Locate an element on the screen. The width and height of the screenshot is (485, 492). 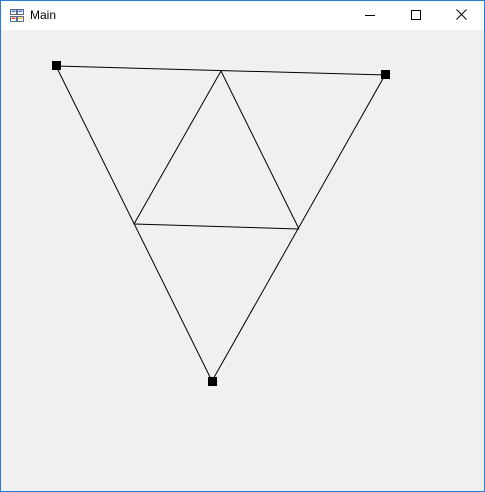
close-icon is located at coordinates (461, 16).